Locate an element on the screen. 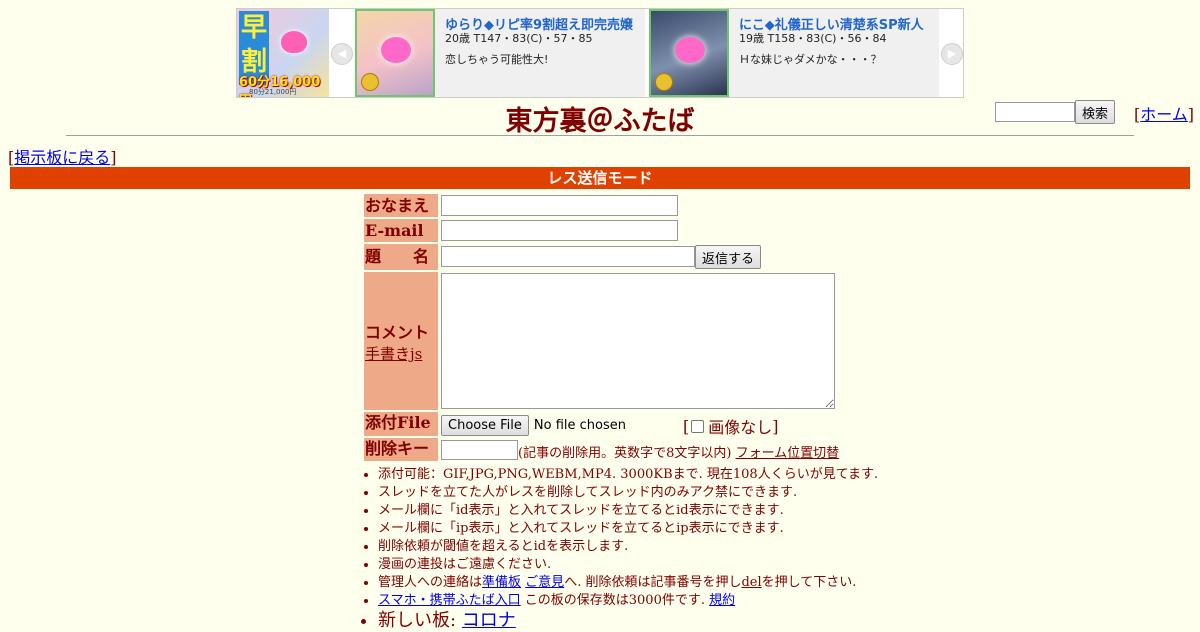 This screenshot has height=632, width=1200. file-label: 添付File is located at coordinates (401, 424).